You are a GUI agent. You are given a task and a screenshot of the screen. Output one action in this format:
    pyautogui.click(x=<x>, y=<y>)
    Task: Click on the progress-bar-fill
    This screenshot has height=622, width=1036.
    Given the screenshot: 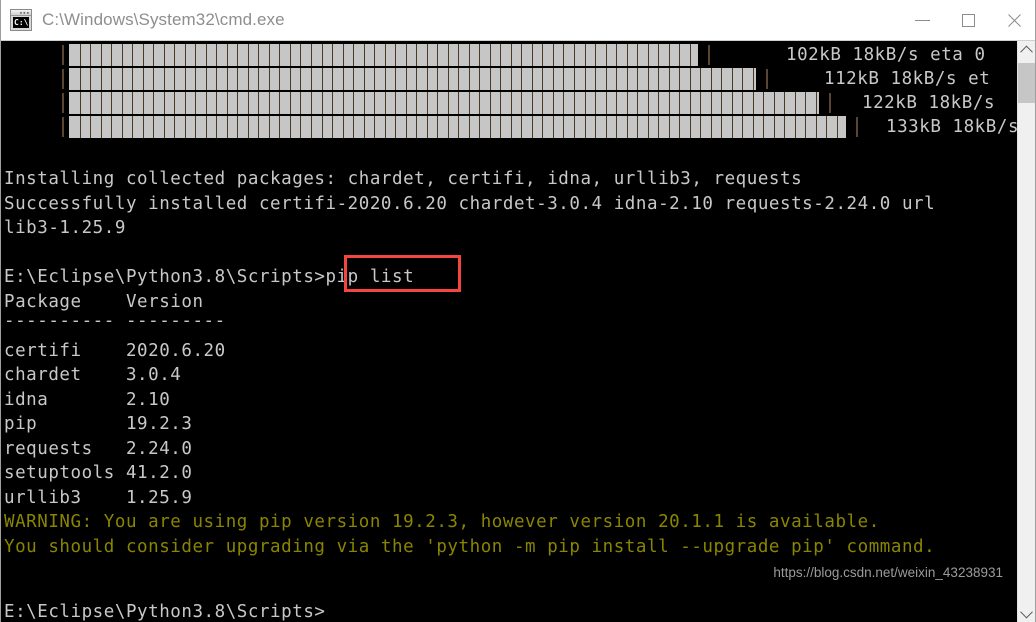 What is the action you would take?
    pyautogui.click(x=383, y=55)
    